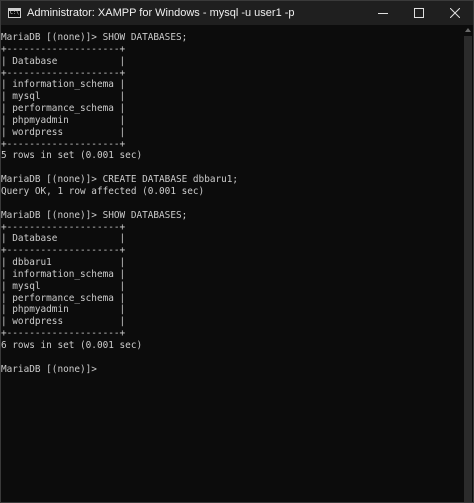 The height and width of the screenshot is (503, 474). I want to click on maximize-button, so click(419, 13).